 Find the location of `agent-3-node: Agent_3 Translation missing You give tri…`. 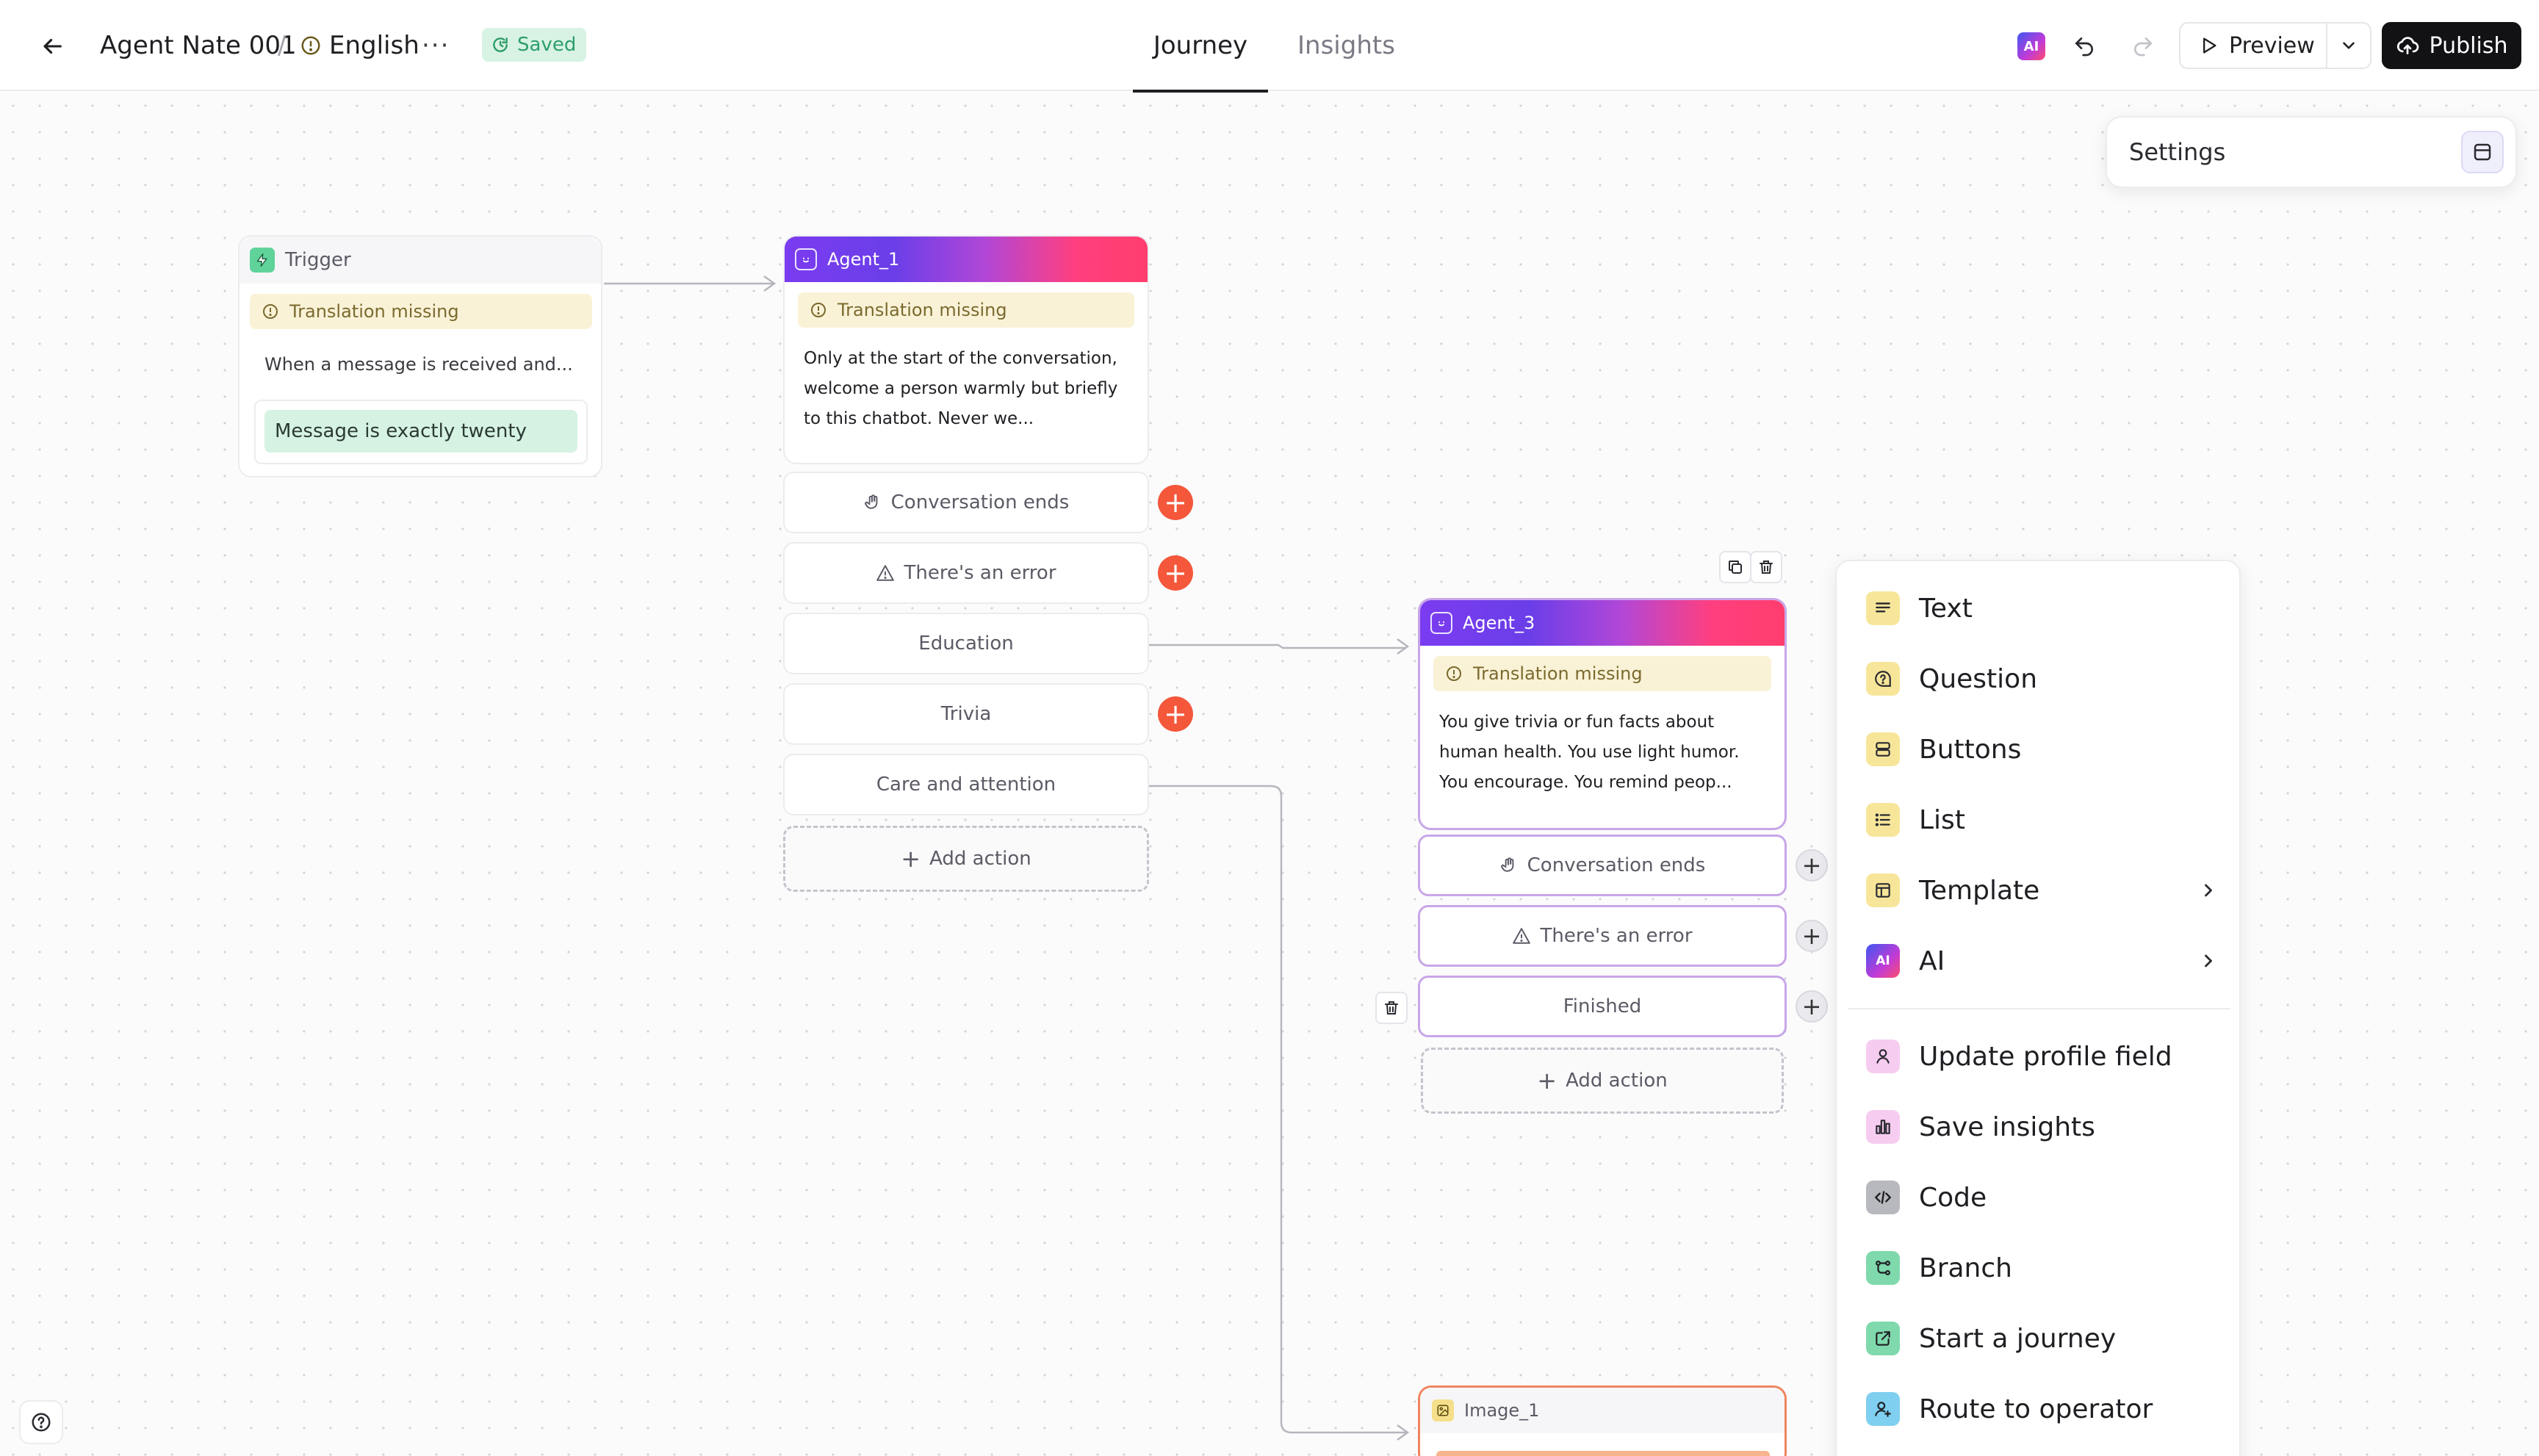

agent-3-node: Agent_3 Translation missing You give tri… is located at coordinates (1602, 714).